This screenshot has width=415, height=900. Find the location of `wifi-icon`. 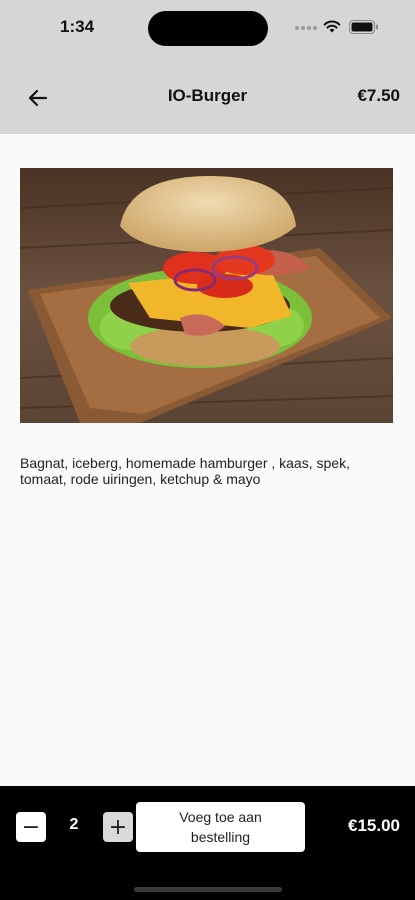

wifi-icon is located at coordinates (332, 26).